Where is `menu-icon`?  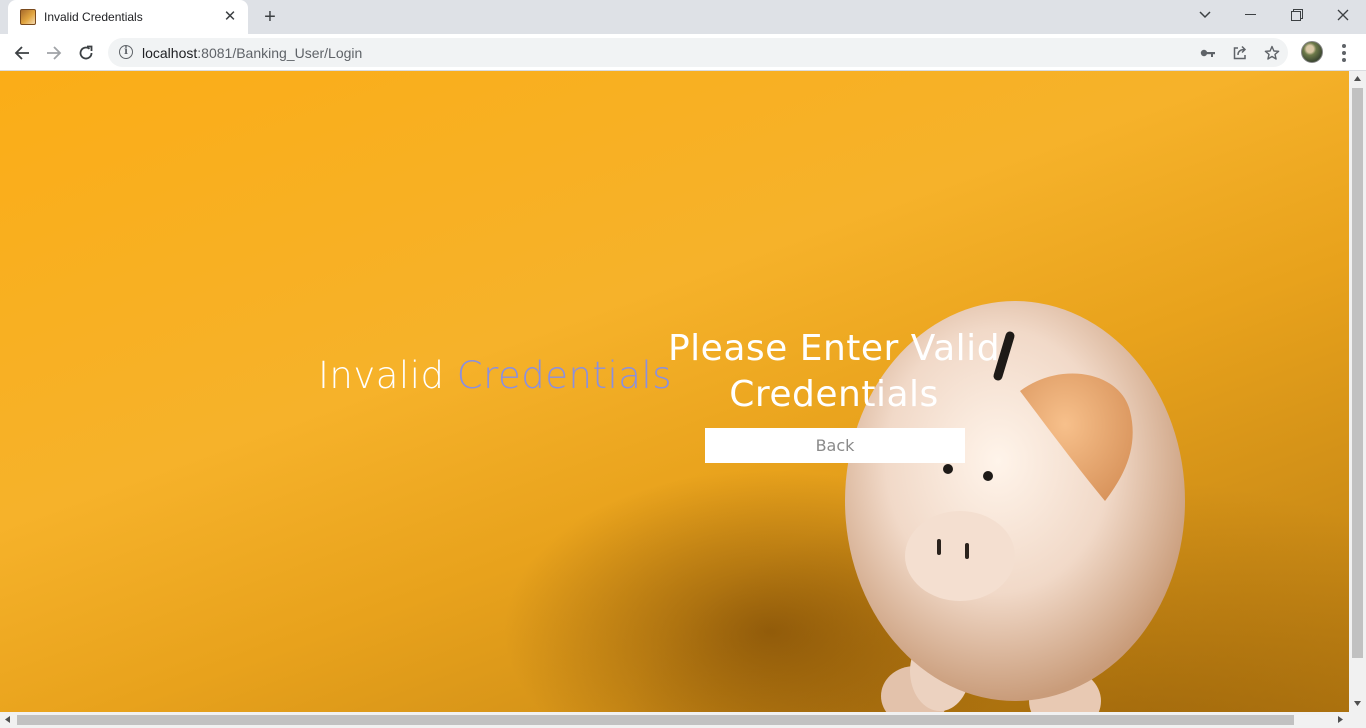 menu-icon is located at coordinates (1344, 53).